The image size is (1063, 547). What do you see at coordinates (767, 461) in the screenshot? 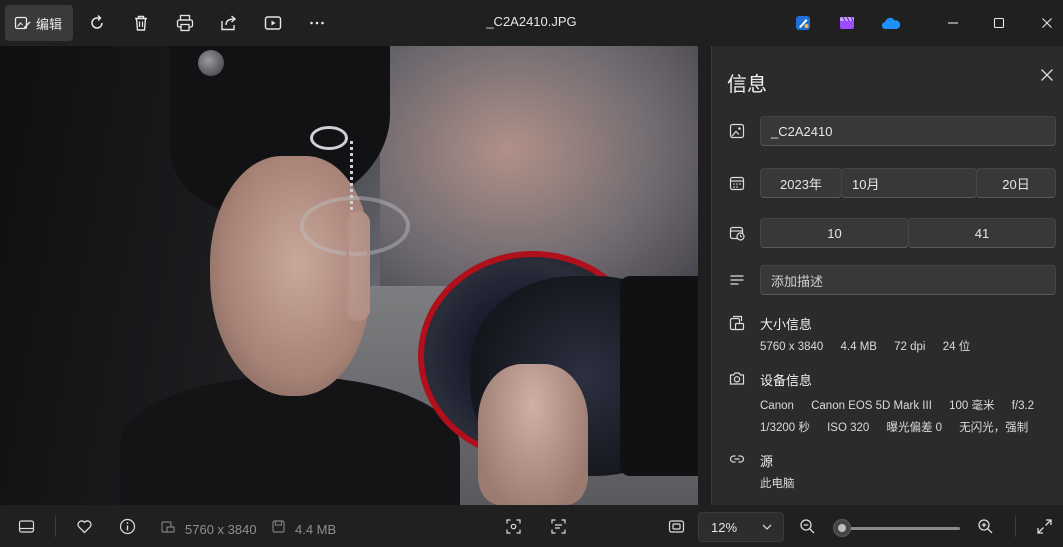
I see `source-title: 源` at bounding box center [767, 461].